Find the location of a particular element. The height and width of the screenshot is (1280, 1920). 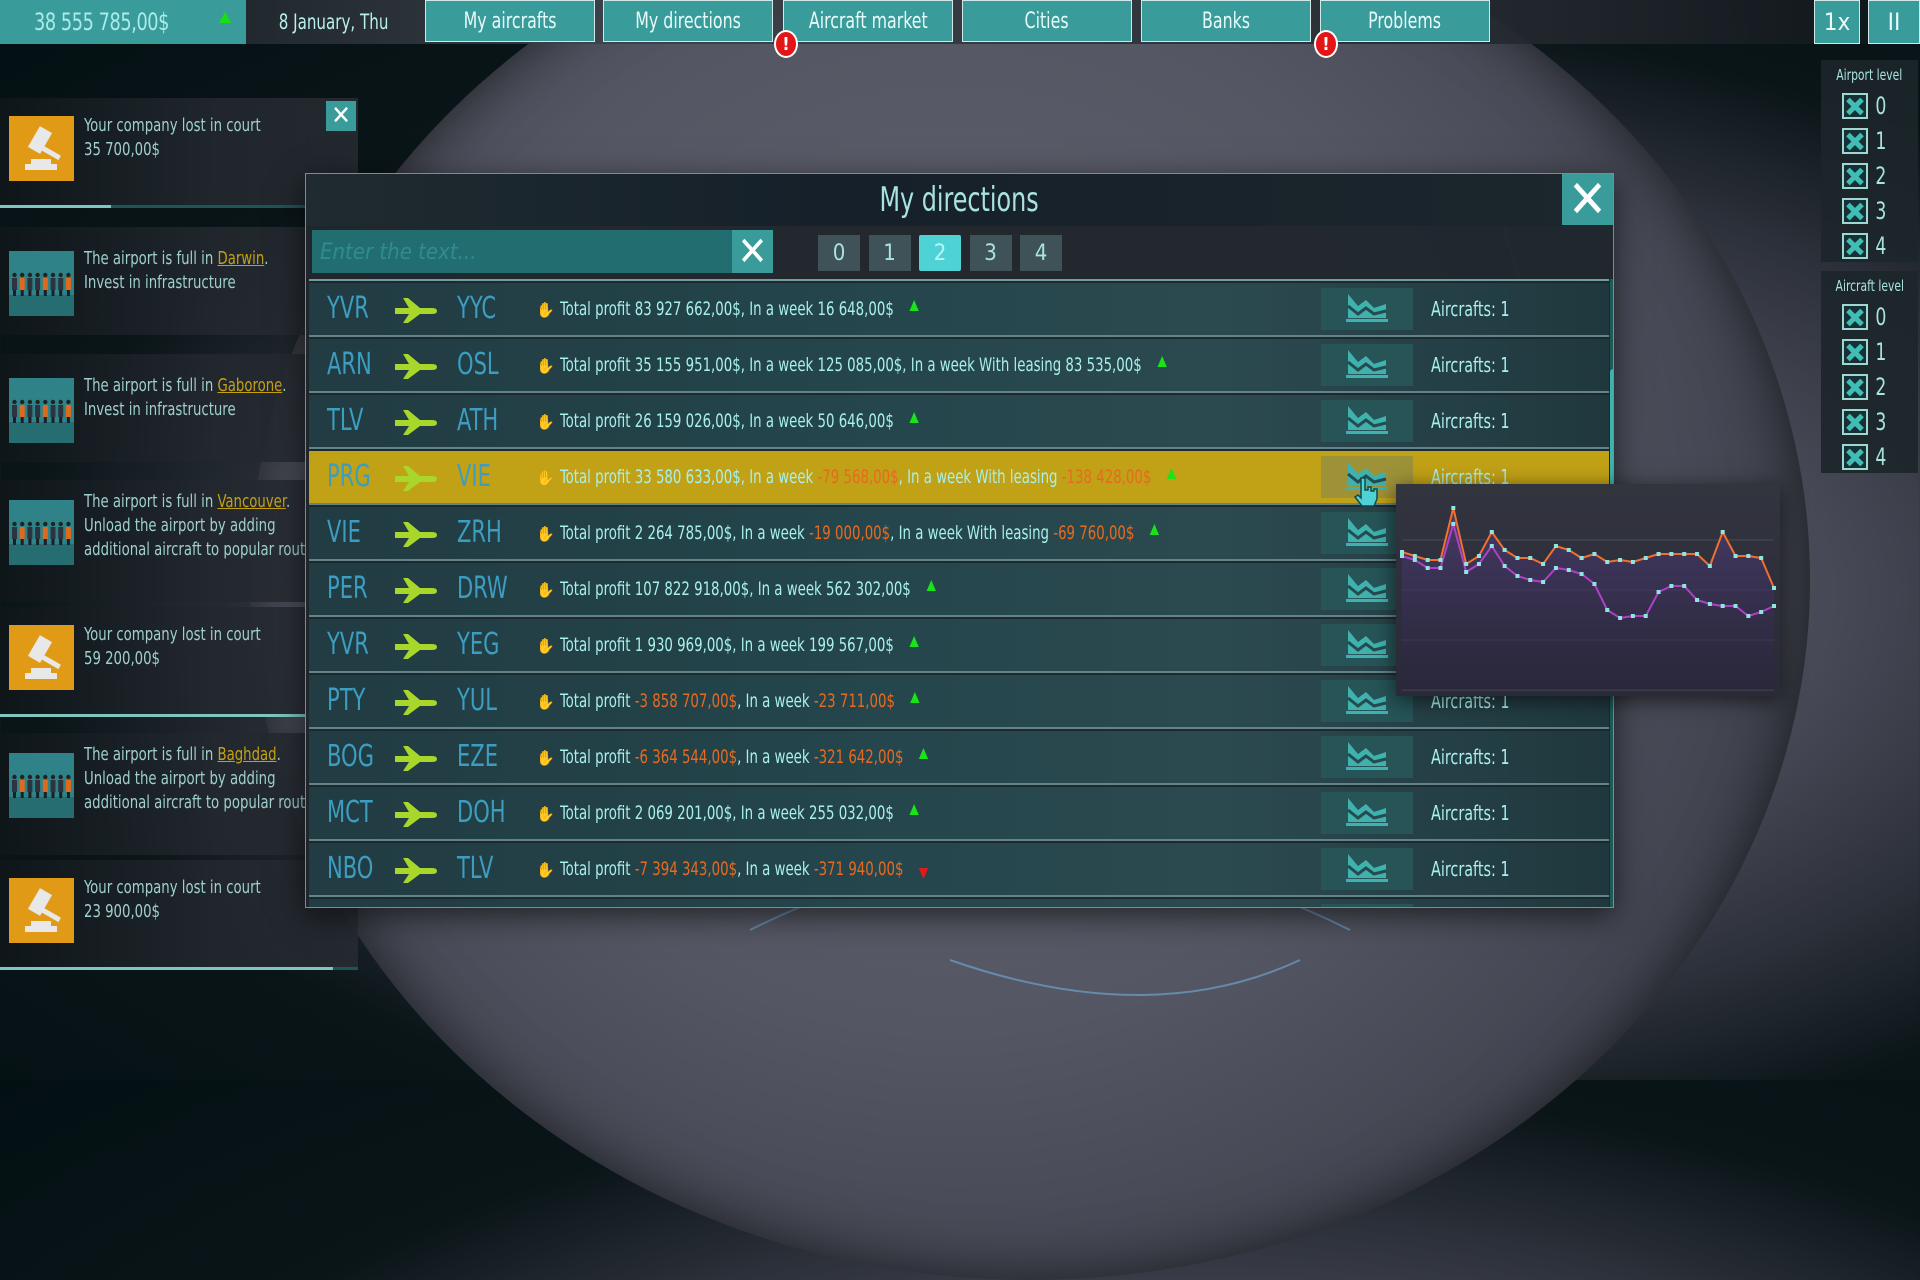

area-fill is located at coordinates (1588, 599).